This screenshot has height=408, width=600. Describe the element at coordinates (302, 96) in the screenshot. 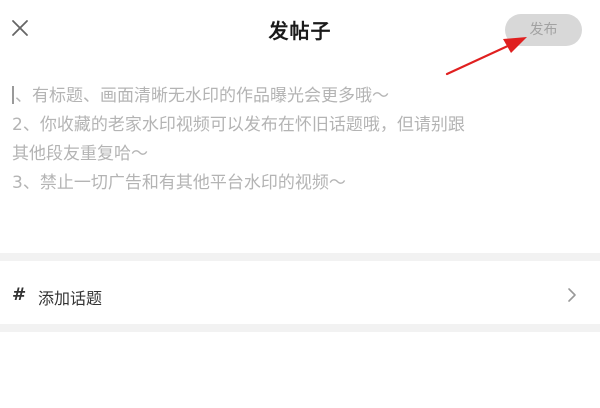

I see `placeholder-line-1: 、有标题、画面清晰无水印的作品曝光会更多哦～` at that location.